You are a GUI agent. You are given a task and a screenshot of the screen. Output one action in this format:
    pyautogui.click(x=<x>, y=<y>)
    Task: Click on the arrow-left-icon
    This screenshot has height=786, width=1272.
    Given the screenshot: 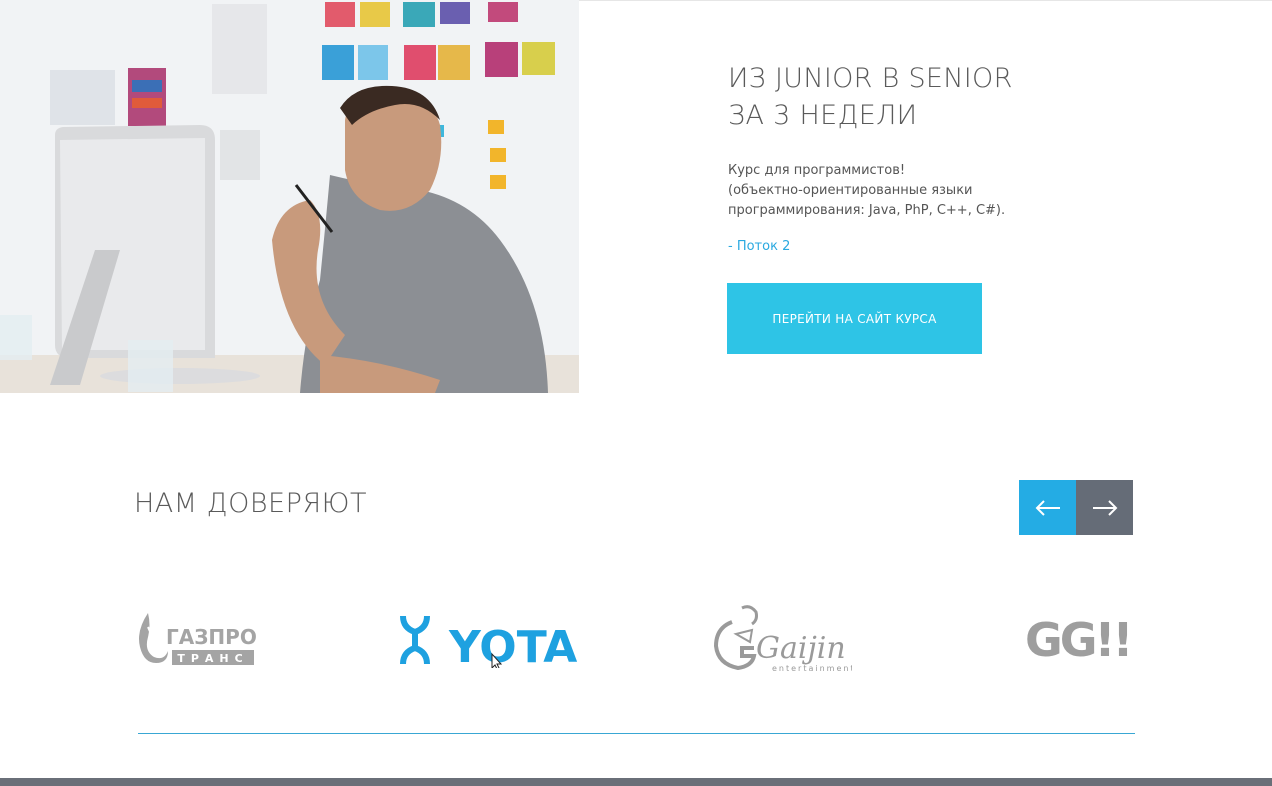 What is the action you would take?
    pyautogui.click(x=1047, y=507)
    